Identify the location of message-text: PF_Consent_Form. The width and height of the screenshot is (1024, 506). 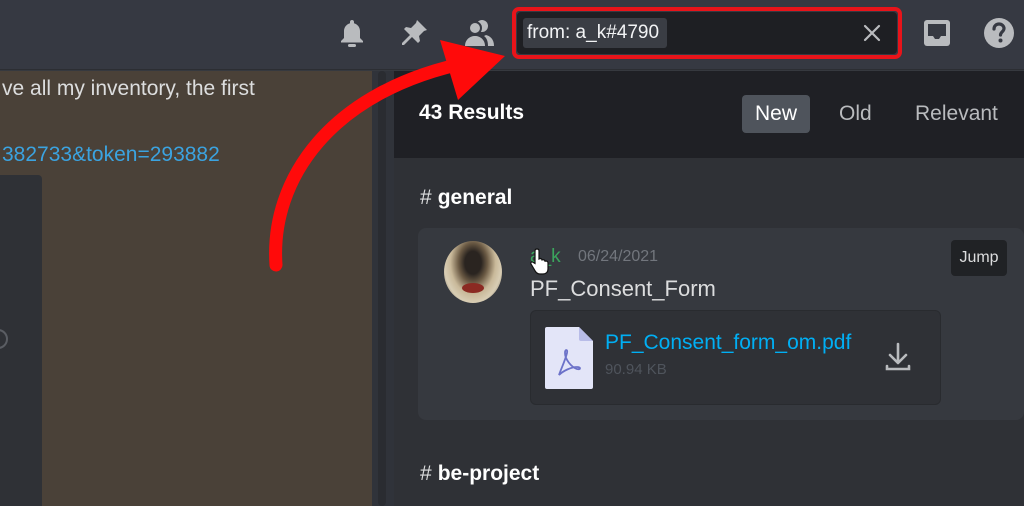
(623, 288).